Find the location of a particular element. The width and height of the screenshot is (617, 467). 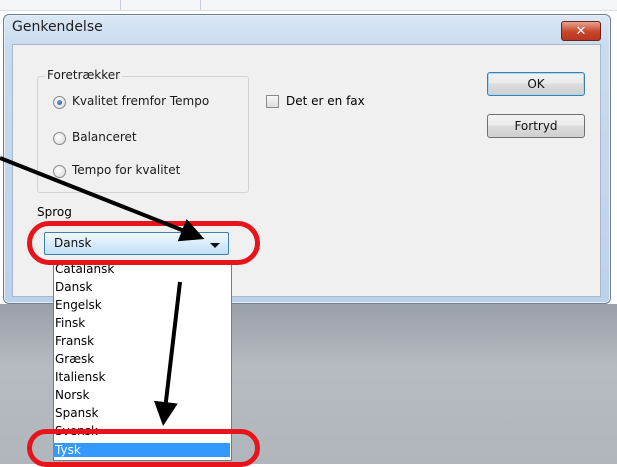

arrow-to-dropdown is located at coordinates (102, 199).